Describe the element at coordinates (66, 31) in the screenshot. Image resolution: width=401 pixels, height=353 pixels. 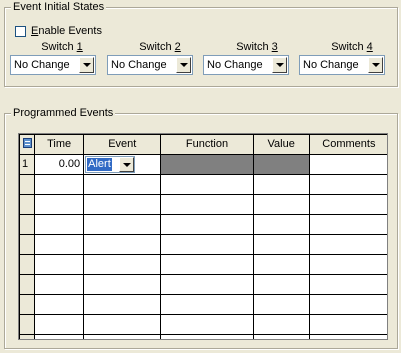
I see `enable-events-label: Enable Events` at that location.